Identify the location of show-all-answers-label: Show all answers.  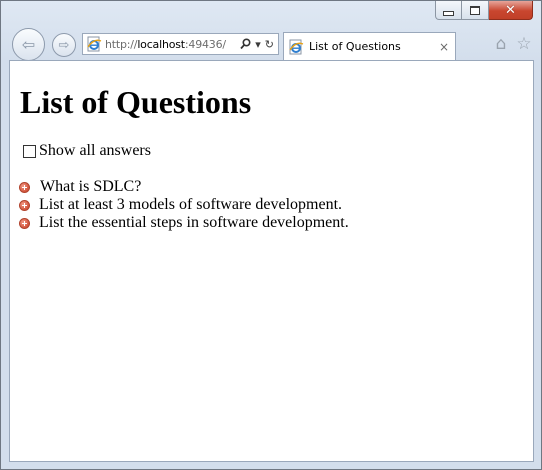
(95, 150).